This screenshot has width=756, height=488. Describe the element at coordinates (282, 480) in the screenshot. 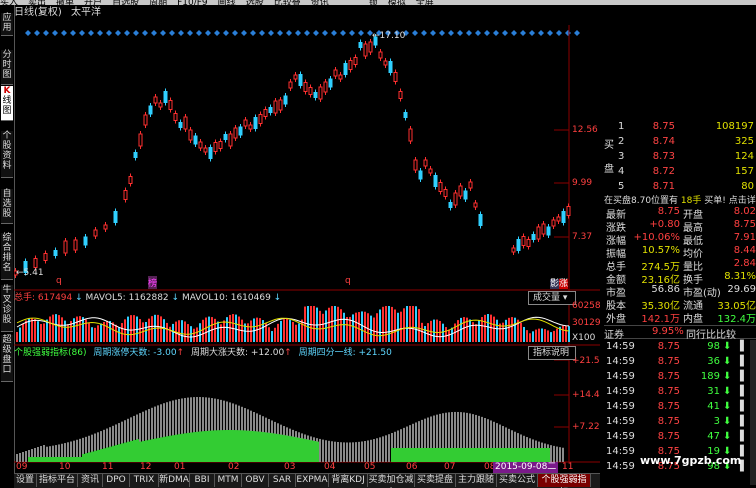

I see `indicator-tab: SAR` at that location.